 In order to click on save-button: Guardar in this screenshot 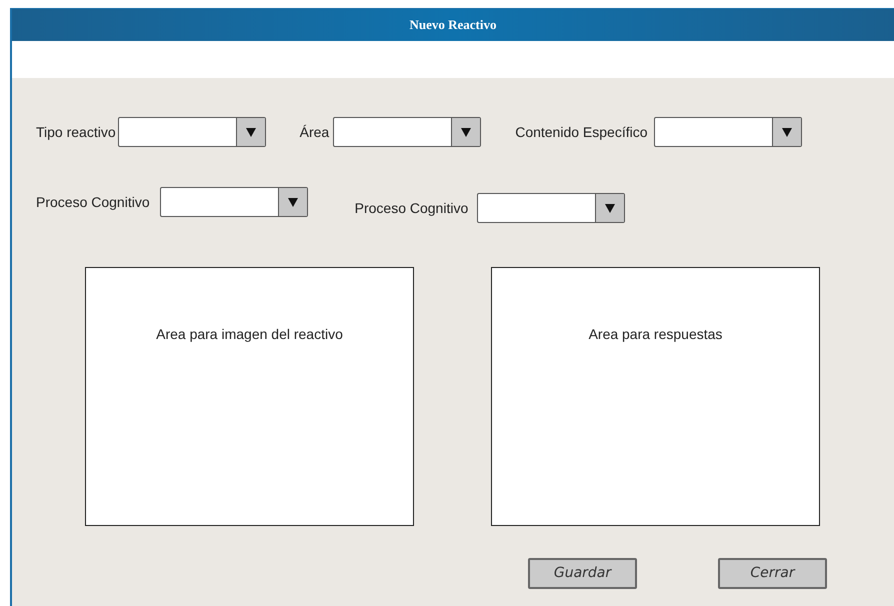, I will do `click(582, 573)`.